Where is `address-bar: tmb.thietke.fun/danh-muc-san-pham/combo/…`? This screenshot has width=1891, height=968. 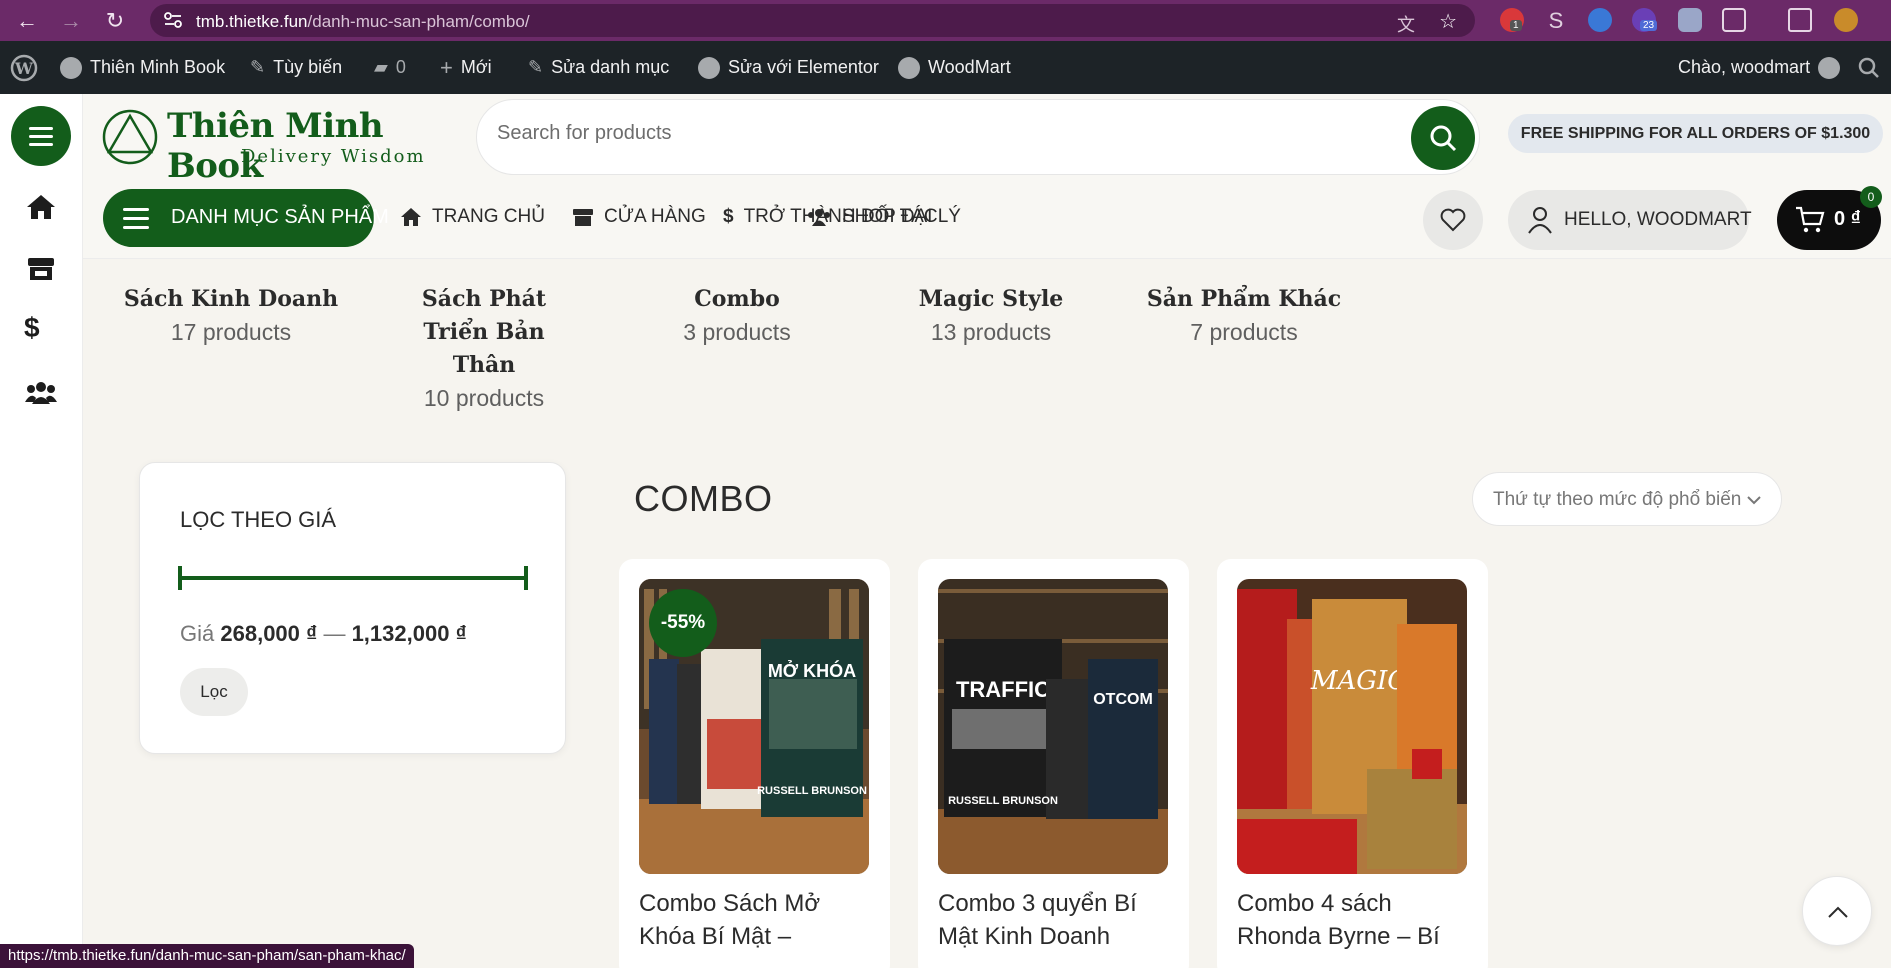
address-bar: tmb.thietke.fun/danh-muc-san-pham/combo/… is located at coordinates (812, 20).